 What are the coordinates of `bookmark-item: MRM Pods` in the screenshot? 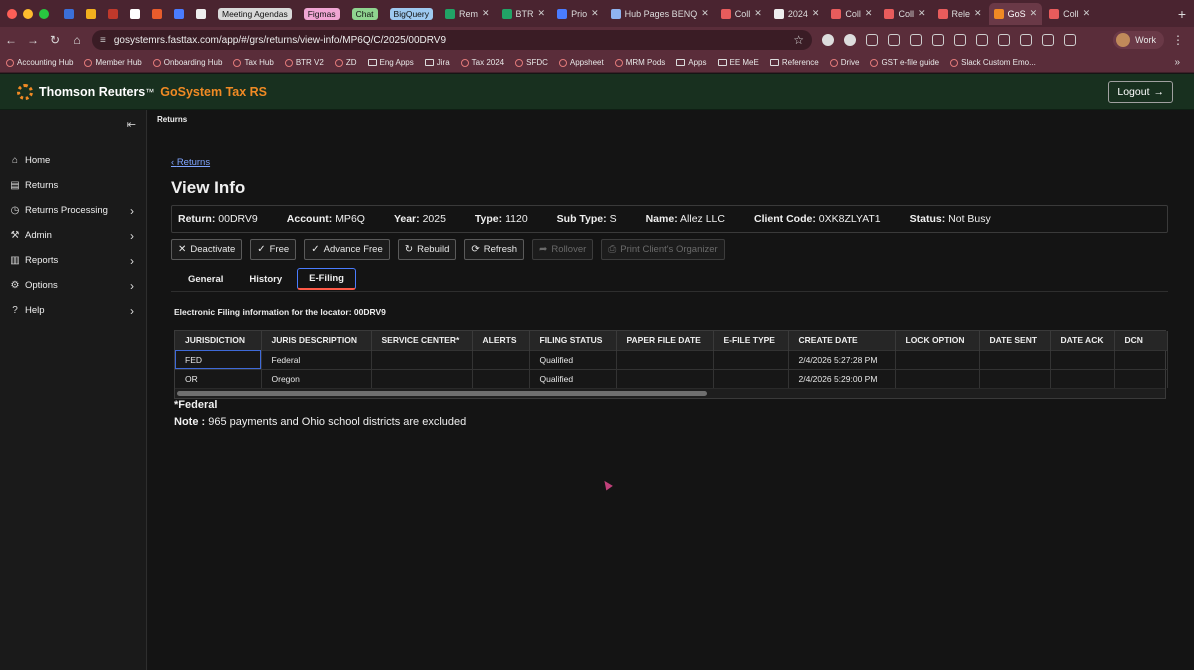 It's located at (639, 62).